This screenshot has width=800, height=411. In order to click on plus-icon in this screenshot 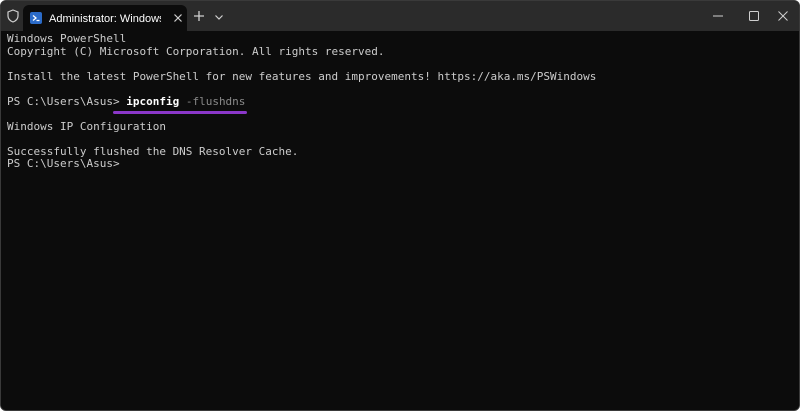, I will do `click(199, 16)`.